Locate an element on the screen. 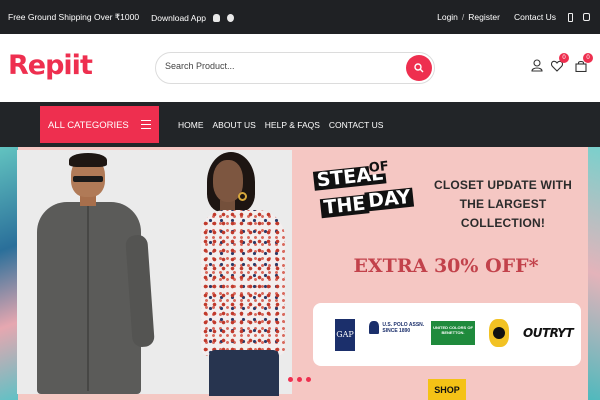  contact-link: Contact Us is located at coordinates (535, 17).